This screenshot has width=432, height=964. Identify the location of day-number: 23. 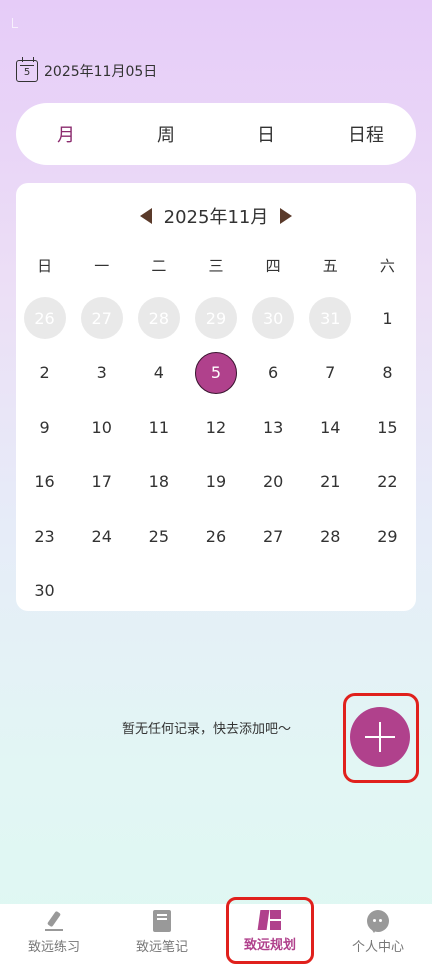
(44, 536).